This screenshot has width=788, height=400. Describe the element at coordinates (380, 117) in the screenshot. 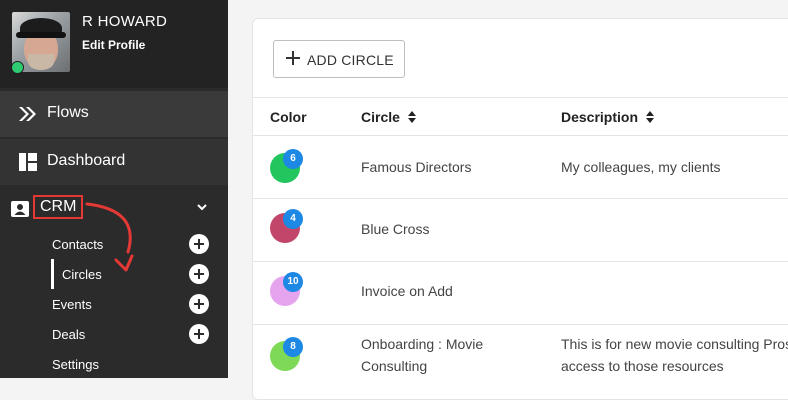

I see `column-header-label: Circle` at that location.